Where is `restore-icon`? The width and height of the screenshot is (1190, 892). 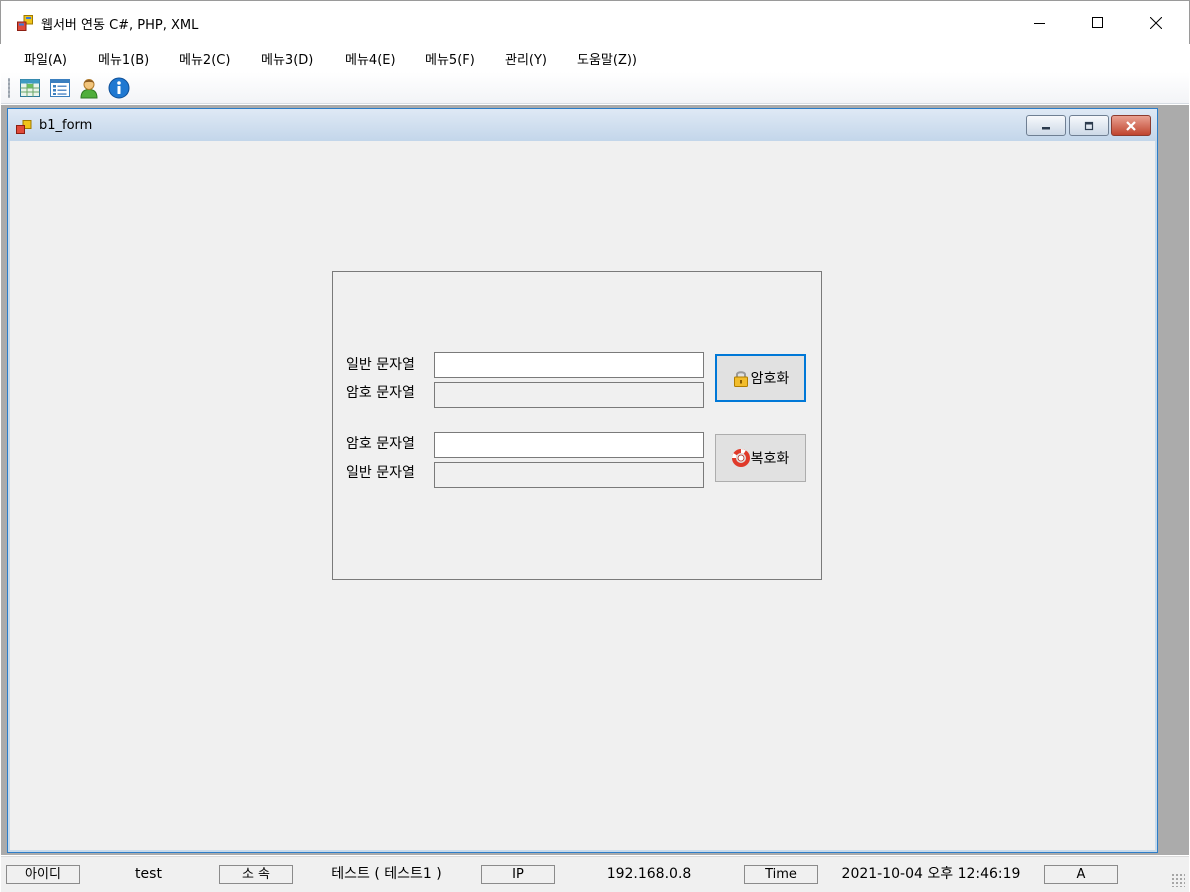 restore-icon is located at coordinates (1089, 125).